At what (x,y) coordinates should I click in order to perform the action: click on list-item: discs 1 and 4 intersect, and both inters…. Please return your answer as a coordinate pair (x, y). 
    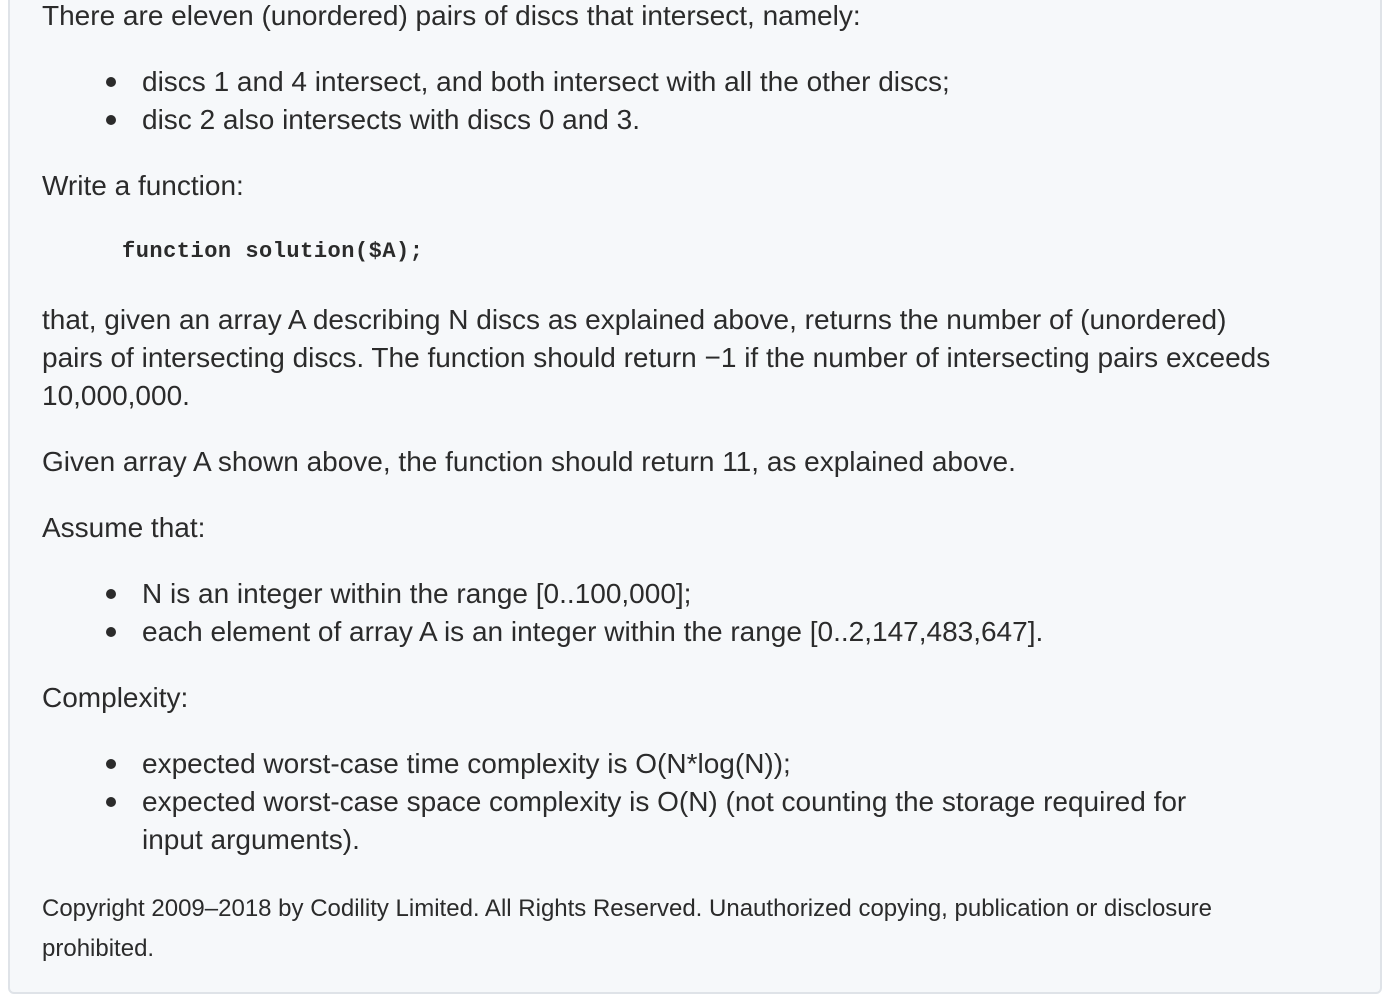
    Looking at the image, I should click on (702, 82).